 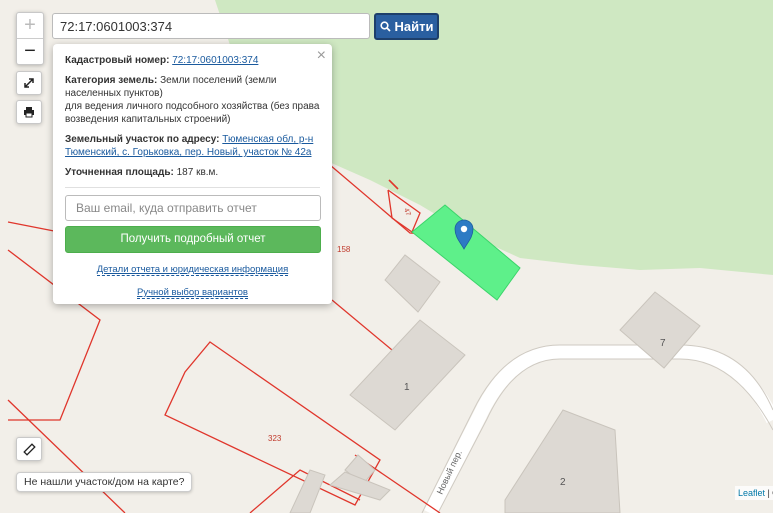 I want to click on manual-selection-link-text: Ручной выбор вариантов, so click(x=192, y=293).